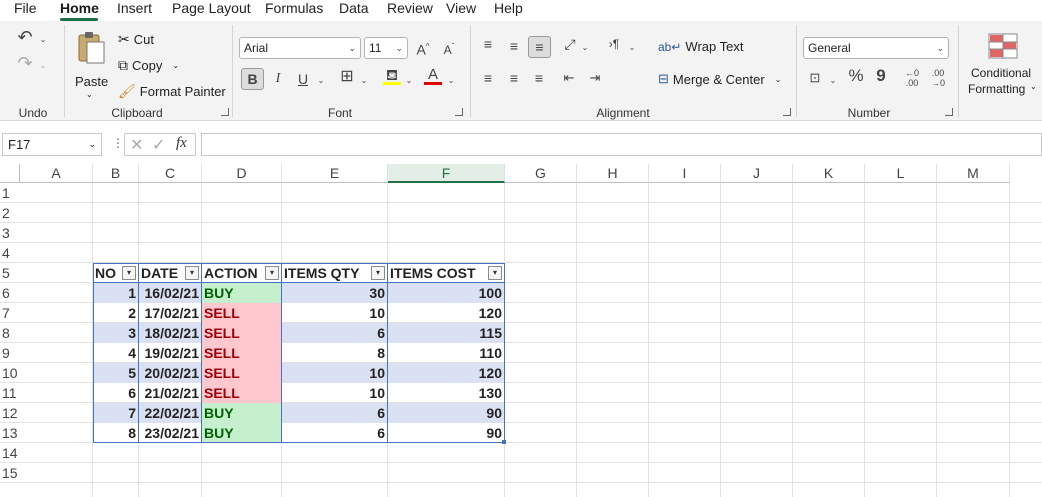  I want to click on row-header-13: 13, so click(10, 433).